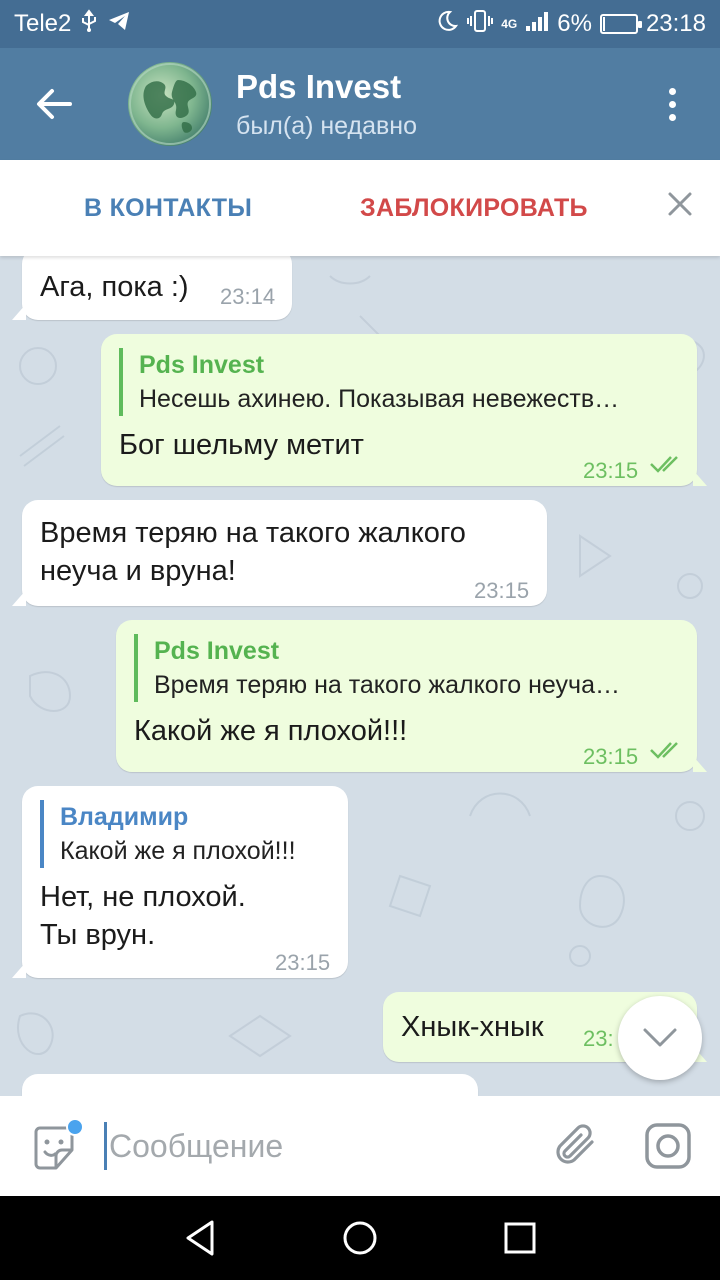  What do you see at coordinates (598, 1038) in the screenshot?
I see `message-time: 23:` at bounding box center [598, 1038].